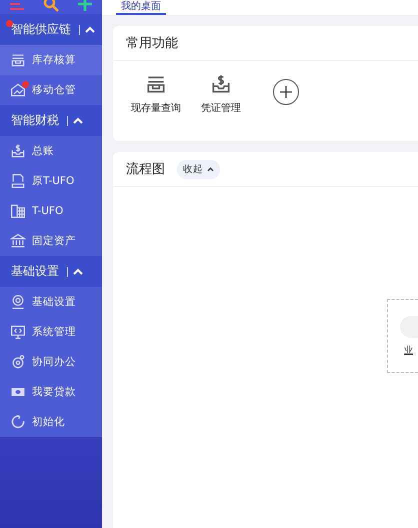 Image resolution: width=418 pixels, height=528 pixels. Describe the element at coordinates (156, 94) in the screenshot. I see `shortcut-button: 现存量查询` at that location.